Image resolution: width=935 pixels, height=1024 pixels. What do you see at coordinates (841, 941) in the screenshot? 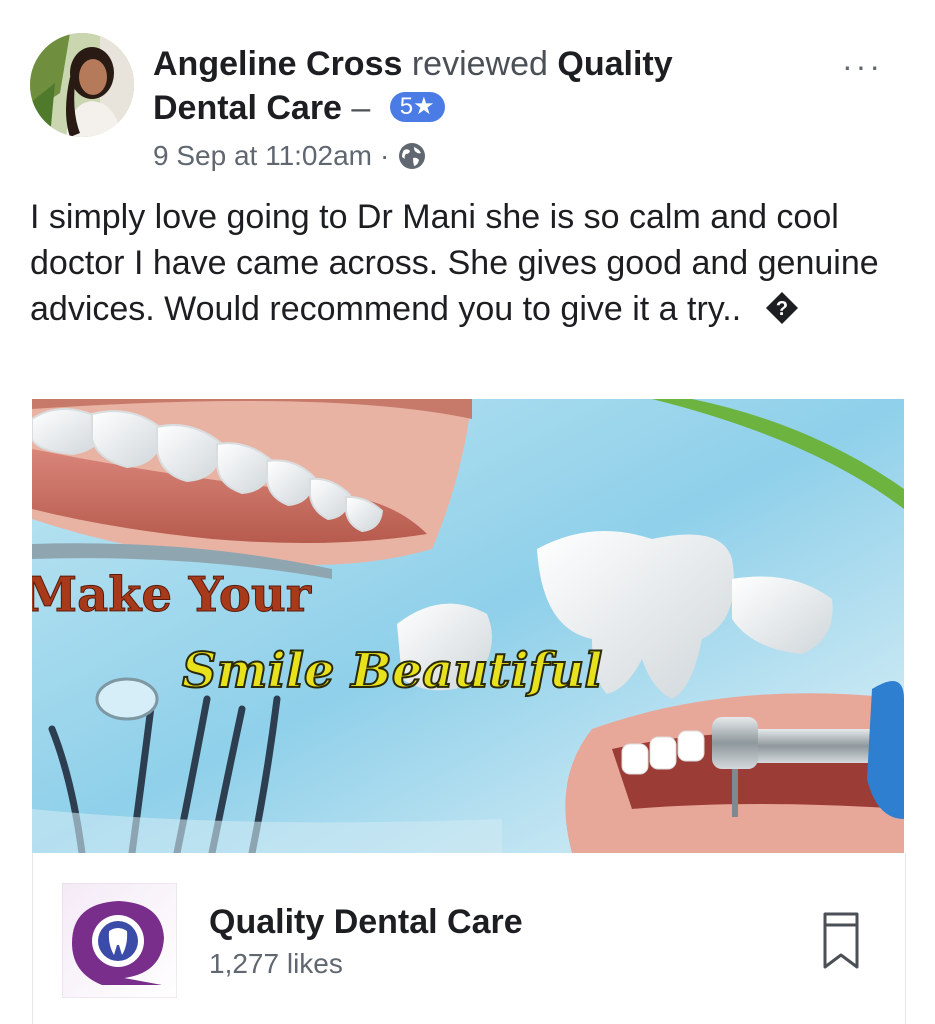
I see `bookmark-icon` at bounding box center [841, 941].